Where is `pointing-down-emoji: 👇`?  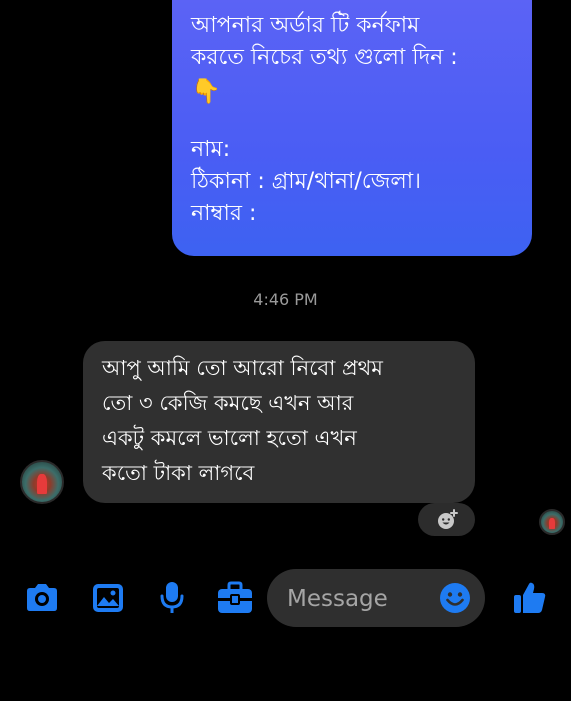 pointing-down-emoji: 👇 is located at coordinates (206, 91).